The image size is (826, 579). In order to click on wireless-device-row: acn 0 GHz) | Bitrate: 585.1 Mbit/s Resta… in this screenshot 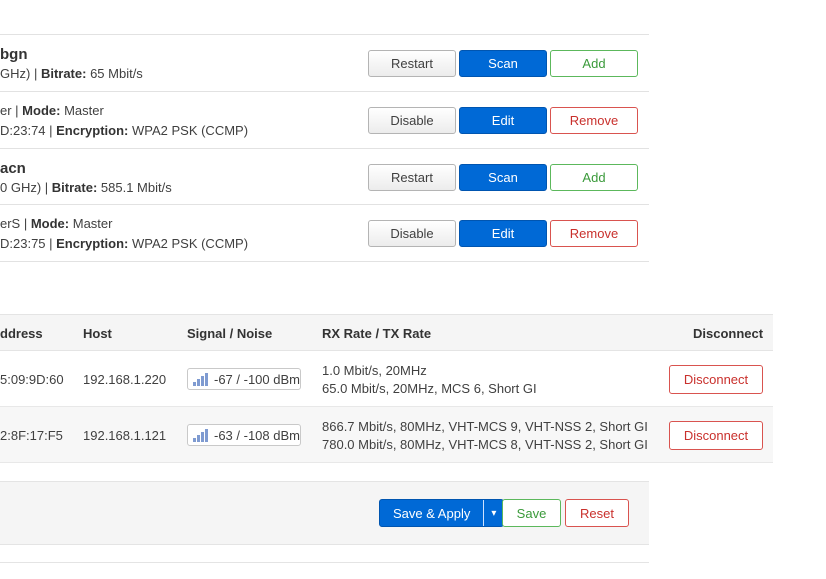, I will do `click(324, 177)`.